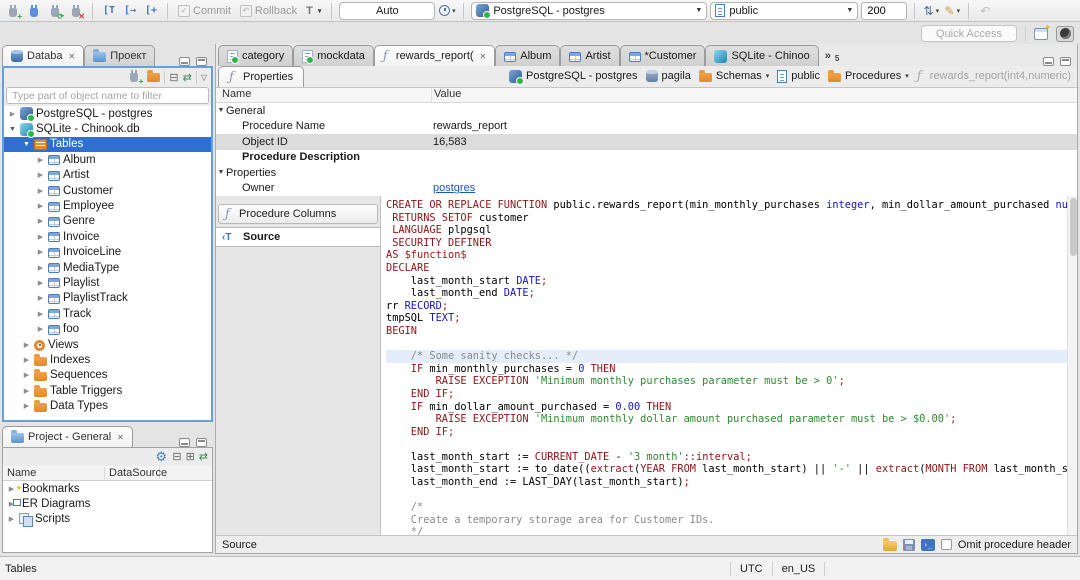 The image size is (1080, 580). Describe the element at coordinates (931, 11) in the screenshot. I see `sync-button: ⇅ ▾` at that location.